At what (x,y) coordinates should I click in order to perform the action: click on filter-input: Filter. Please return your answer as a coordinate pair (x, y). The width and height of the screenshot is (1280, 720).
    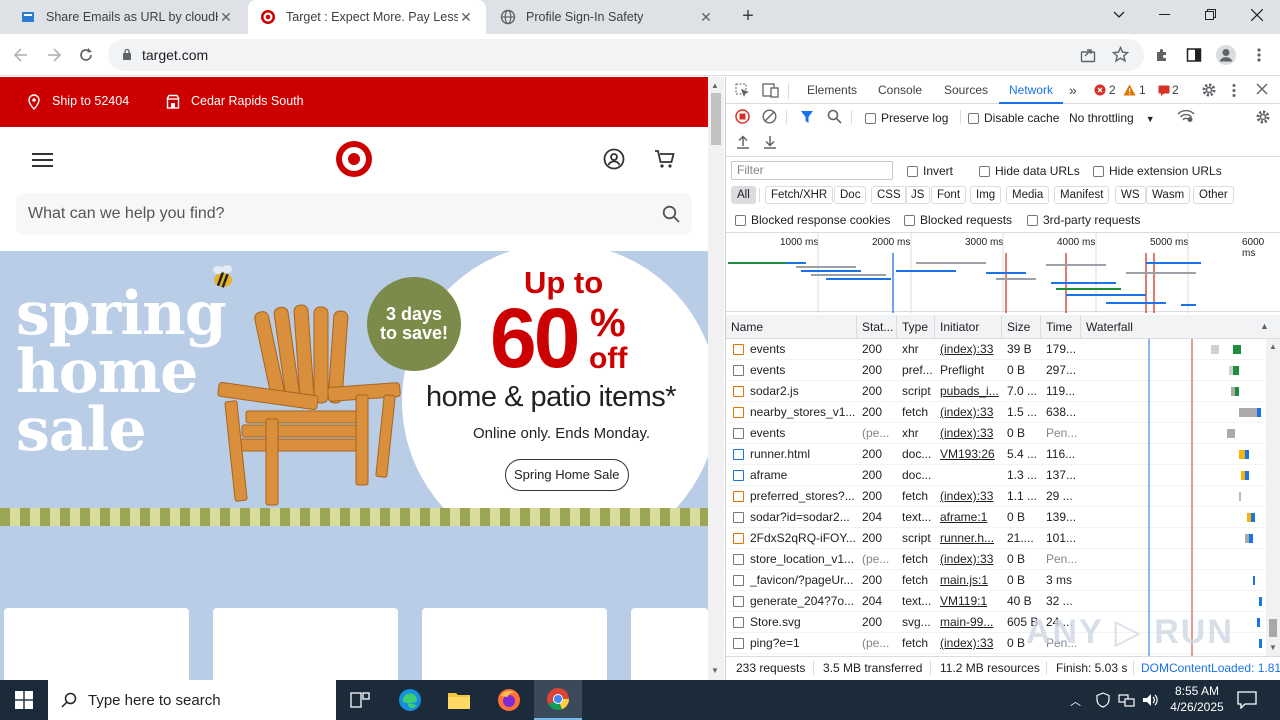
    Looking at the image, I should click on (812, 170).